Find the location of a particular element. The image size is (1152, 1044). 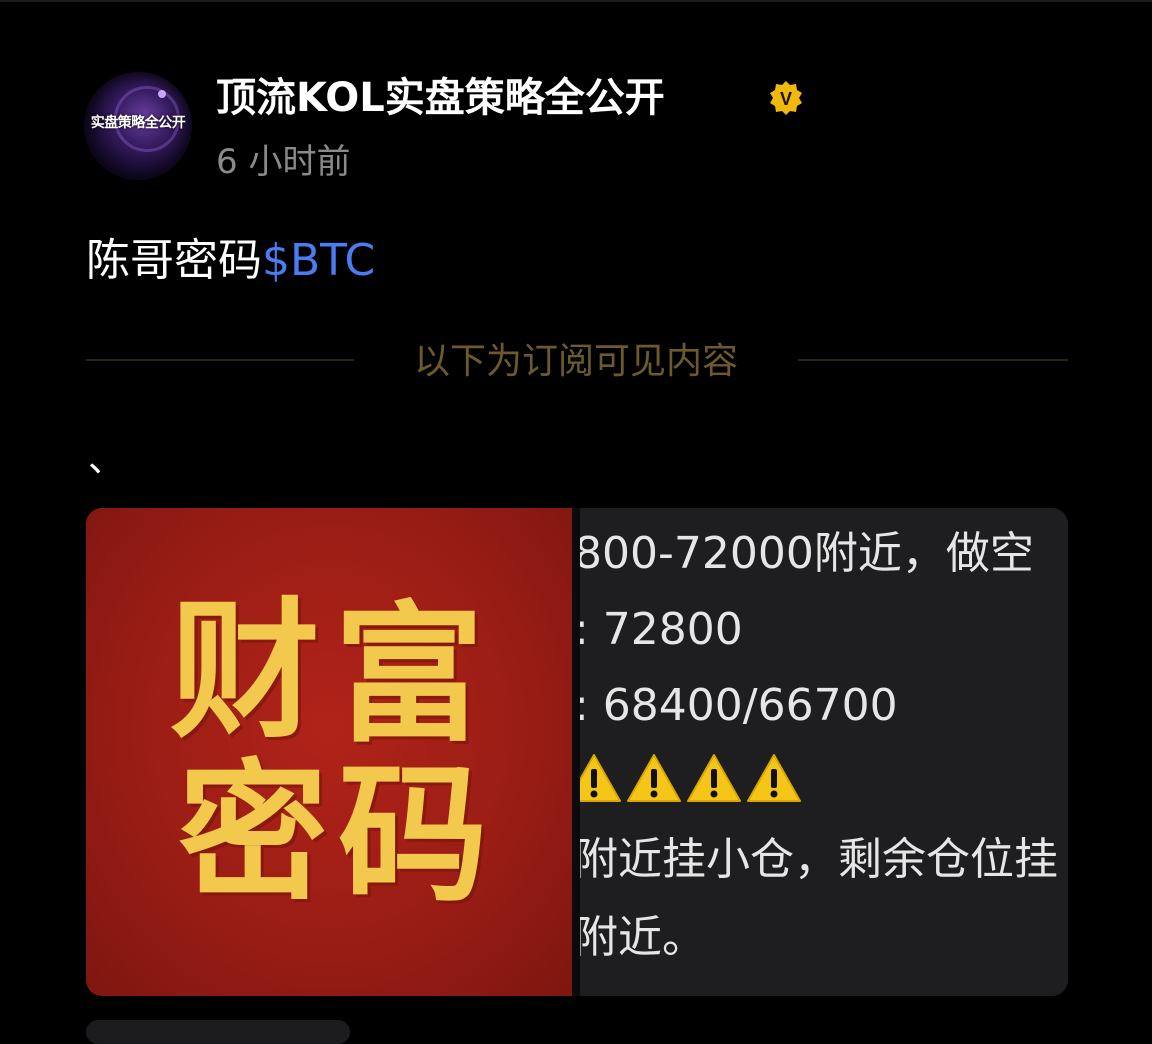

verified-badge-icon: V is located at coordinates (786, 98).